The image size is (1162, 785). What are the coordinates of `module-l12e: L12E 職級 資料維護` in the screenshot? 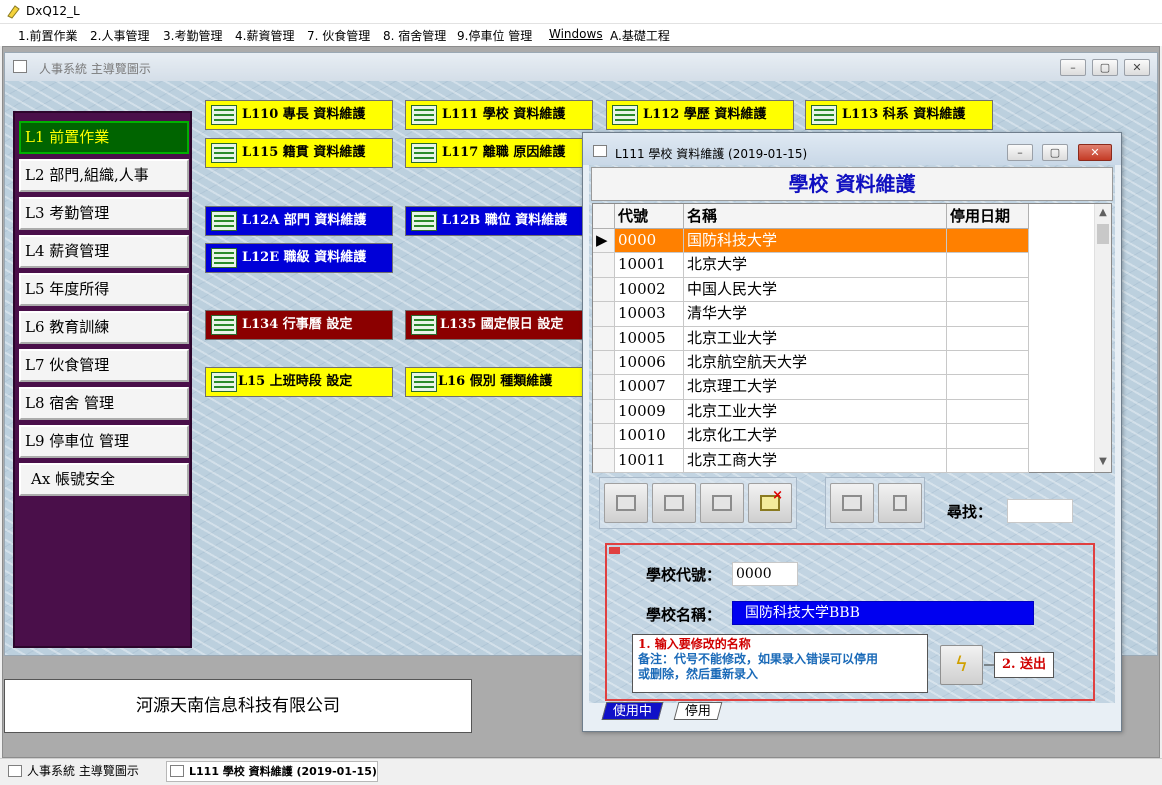 It's located at (299, 258).